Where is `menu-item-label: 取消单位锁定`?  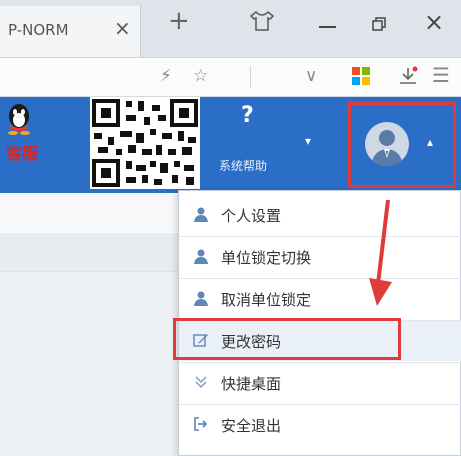
menu-item-label: 取消单位锁定 is located at coordinates (266, 300).